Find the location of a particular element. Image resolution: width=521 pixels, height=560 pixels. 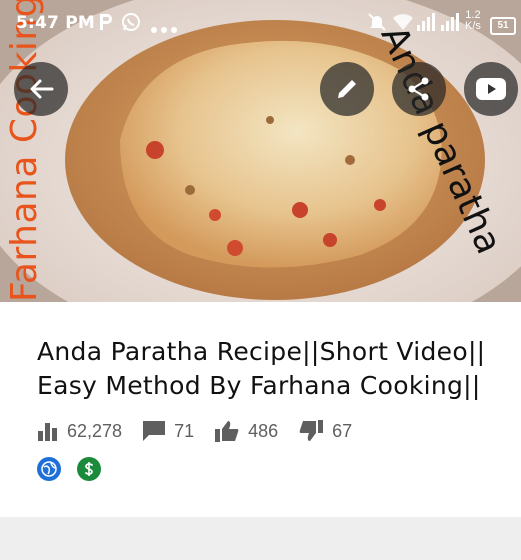

video-stats: 62,278 71 486 67 is located at coordinates (204, 431).